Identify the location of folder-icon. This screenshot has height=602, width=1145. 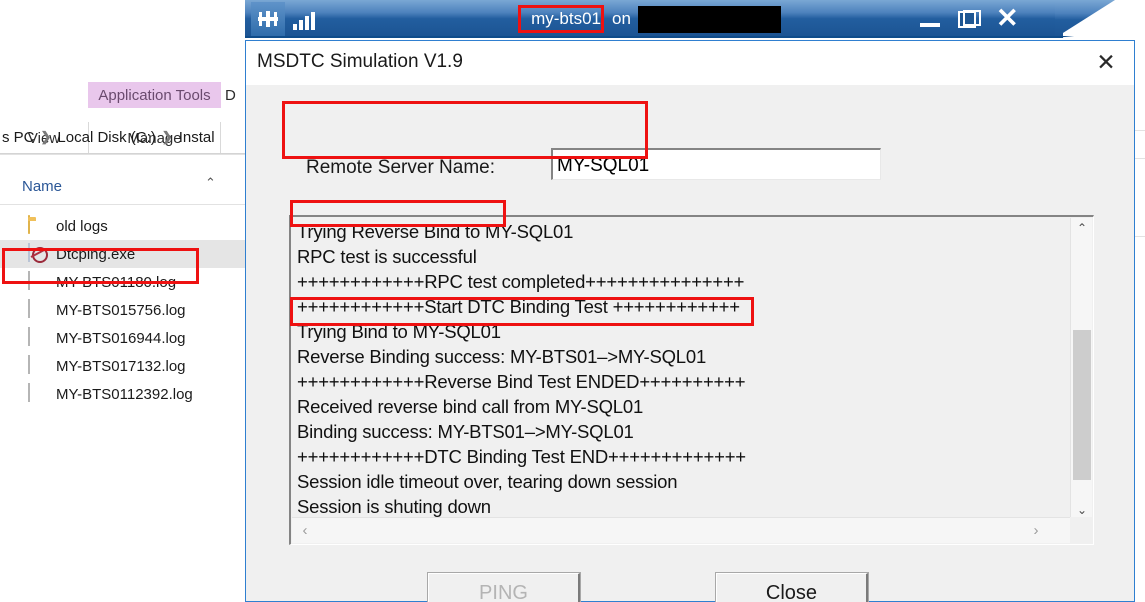
(37, 225).